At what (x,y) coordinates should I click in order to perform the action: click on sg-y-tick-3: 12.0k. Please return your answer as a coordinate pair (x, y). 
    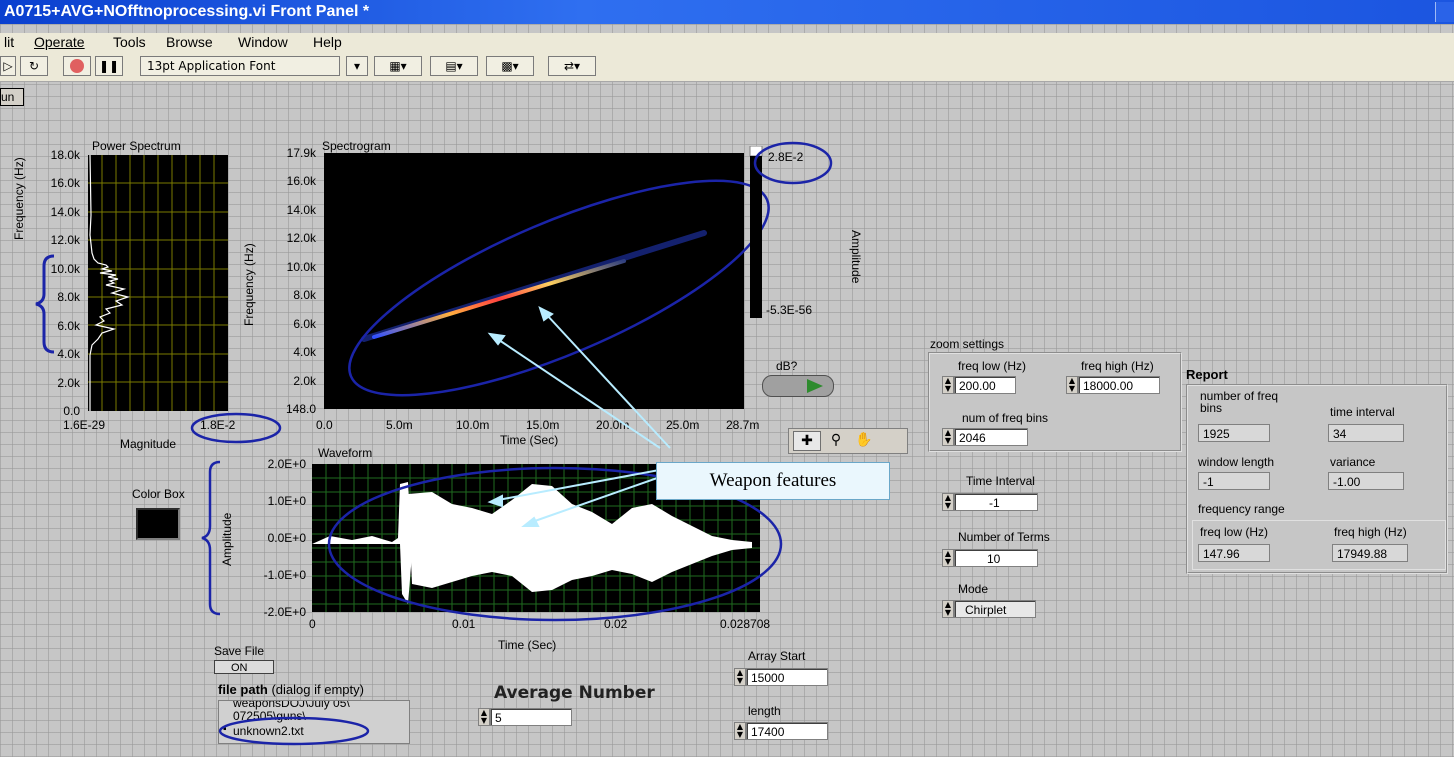
    Looking at the image, I should click on (301, 238).